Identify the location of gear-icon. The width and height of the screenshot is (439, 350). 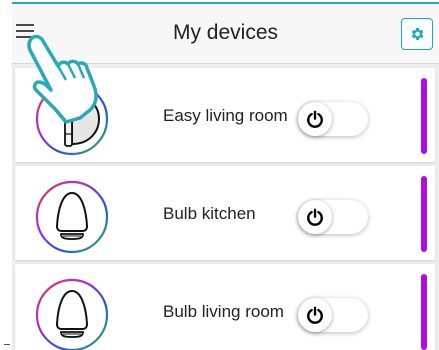
(417, 34).